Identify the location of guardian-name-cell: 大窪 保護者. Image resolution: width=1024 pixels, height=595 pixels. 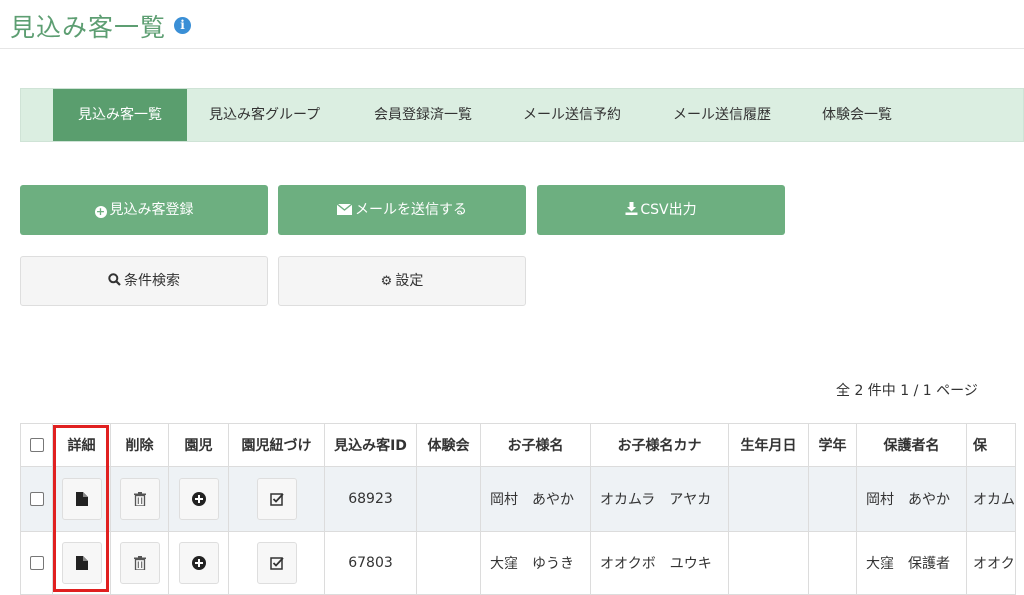
(911, 563).